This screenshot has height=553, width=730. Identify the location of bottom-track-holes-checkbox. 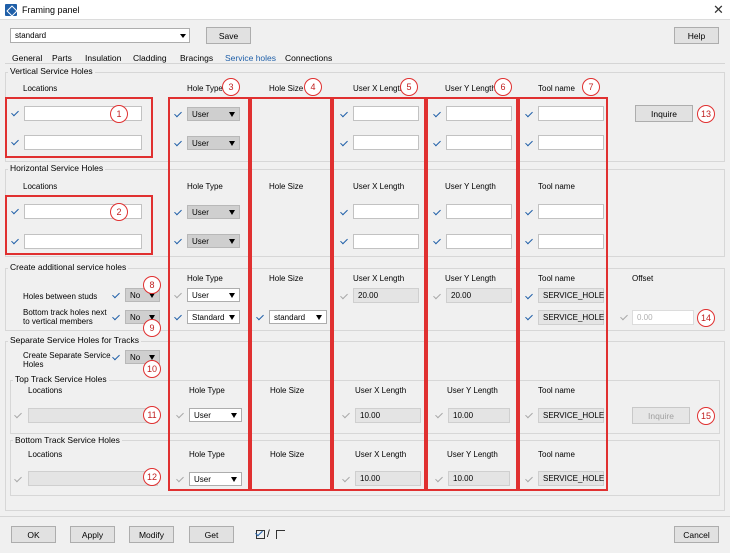
(117, 318).